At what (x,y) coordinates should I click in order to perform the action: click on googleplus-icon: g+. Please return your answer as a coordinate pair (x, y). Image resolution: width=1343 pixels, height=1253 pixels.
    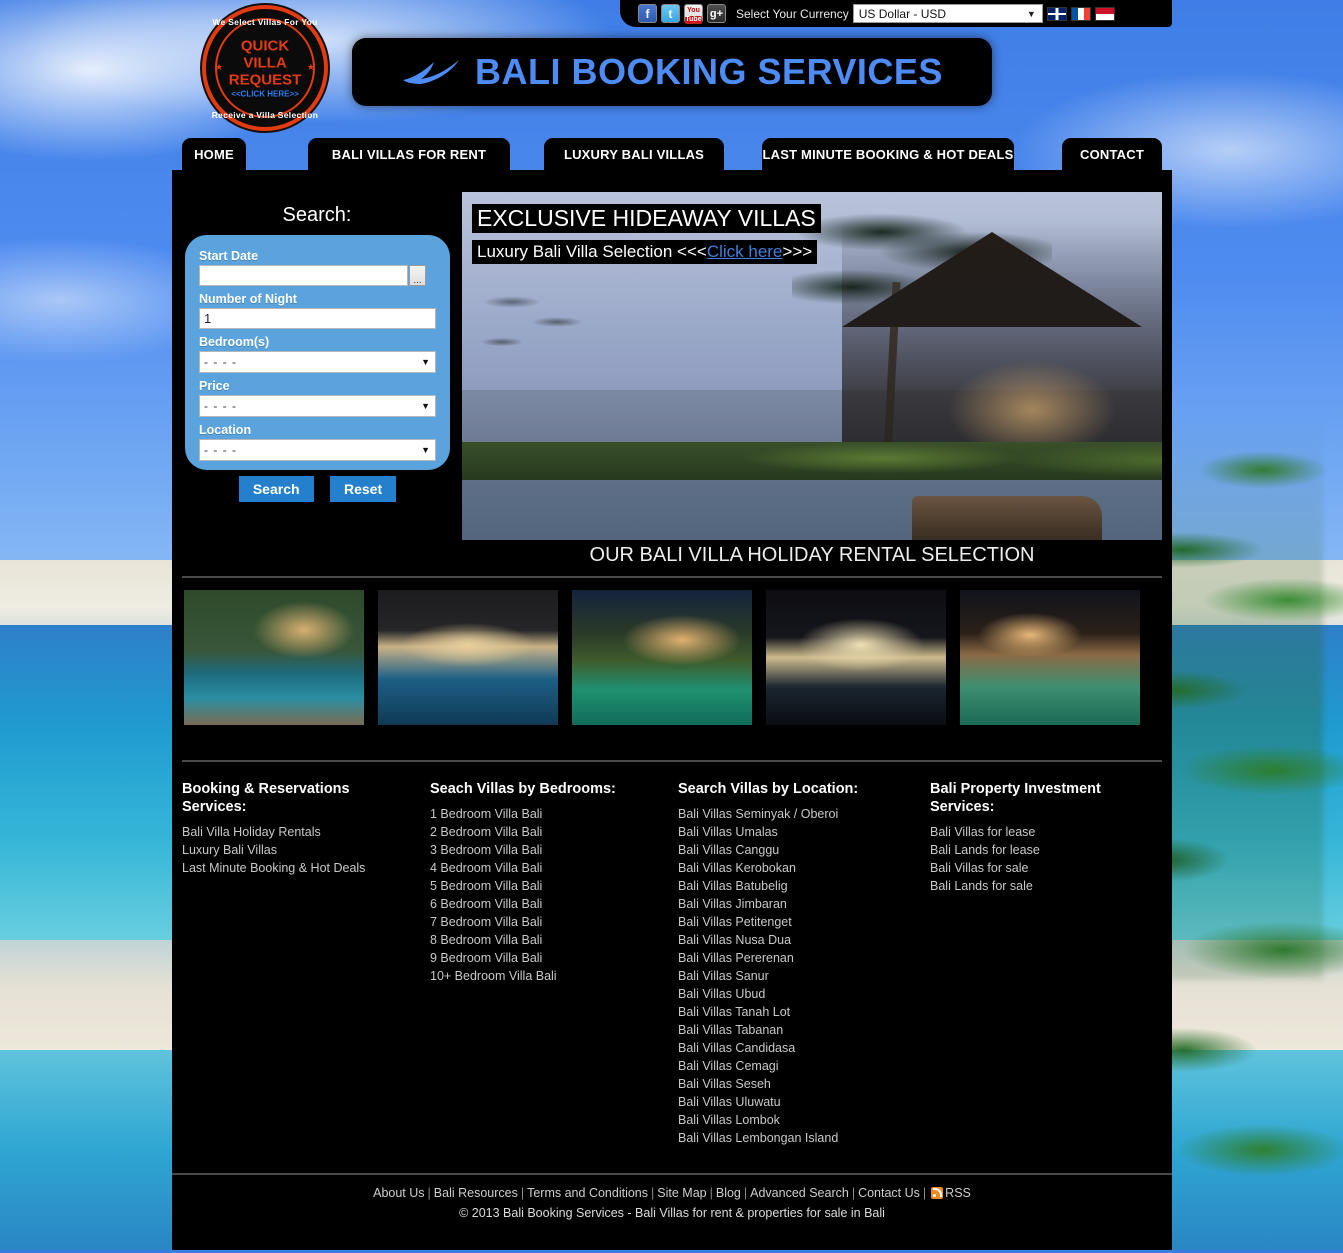
    Looking at the image, I should click on (716, 13).